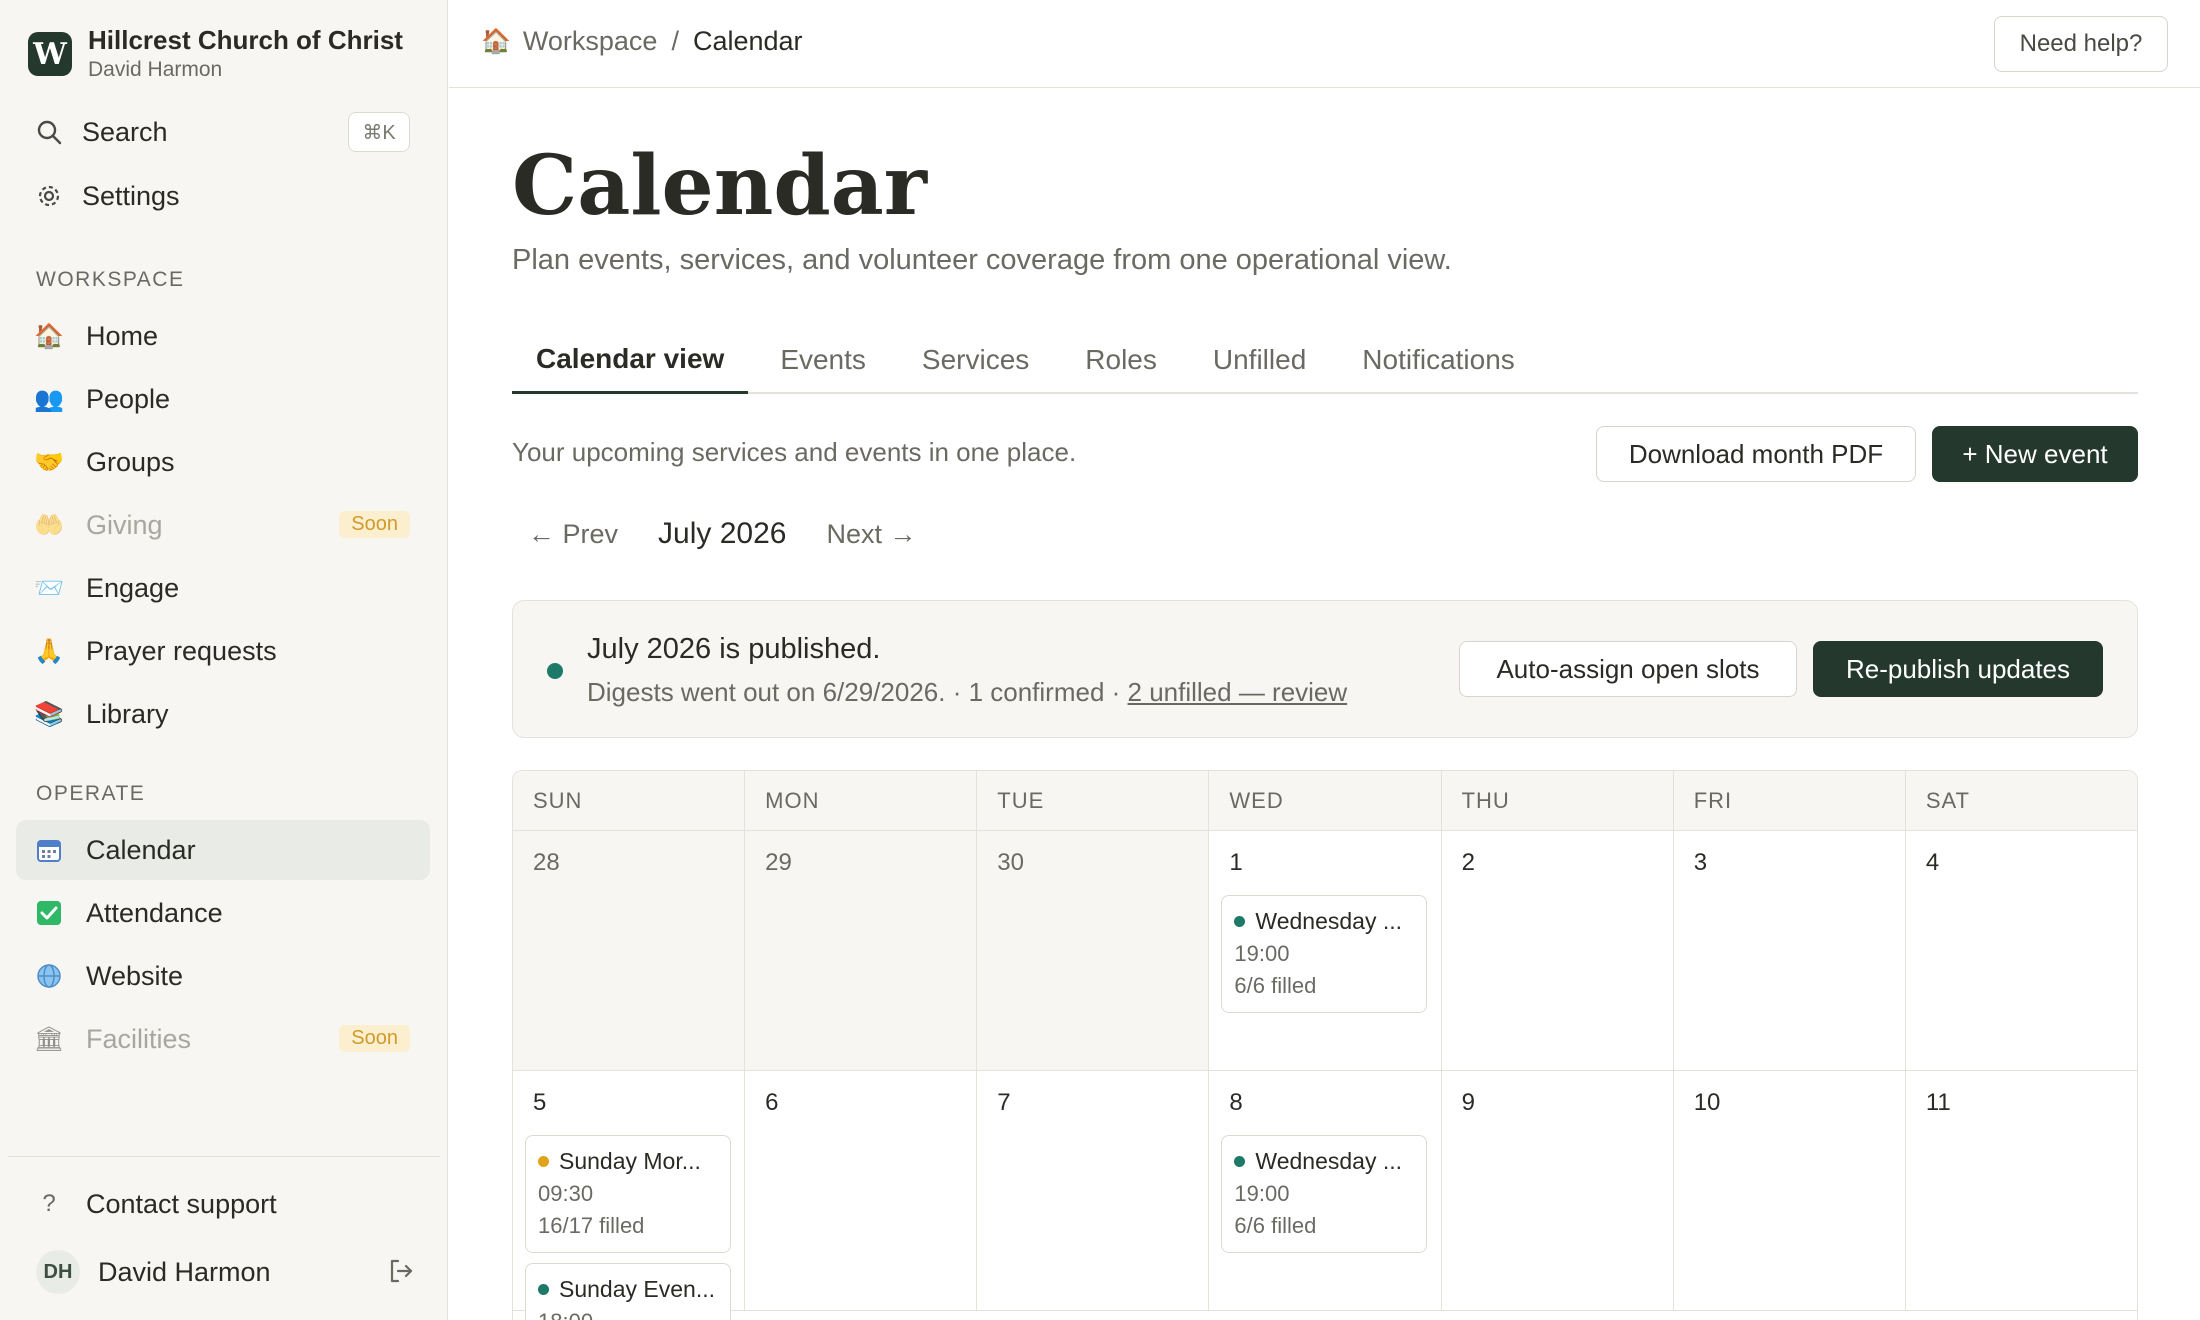 The image size is (2200, 1320). Describe the element at coordinates (1262, 953) in the screenshot. I see `event-time: 19:00` at that location.